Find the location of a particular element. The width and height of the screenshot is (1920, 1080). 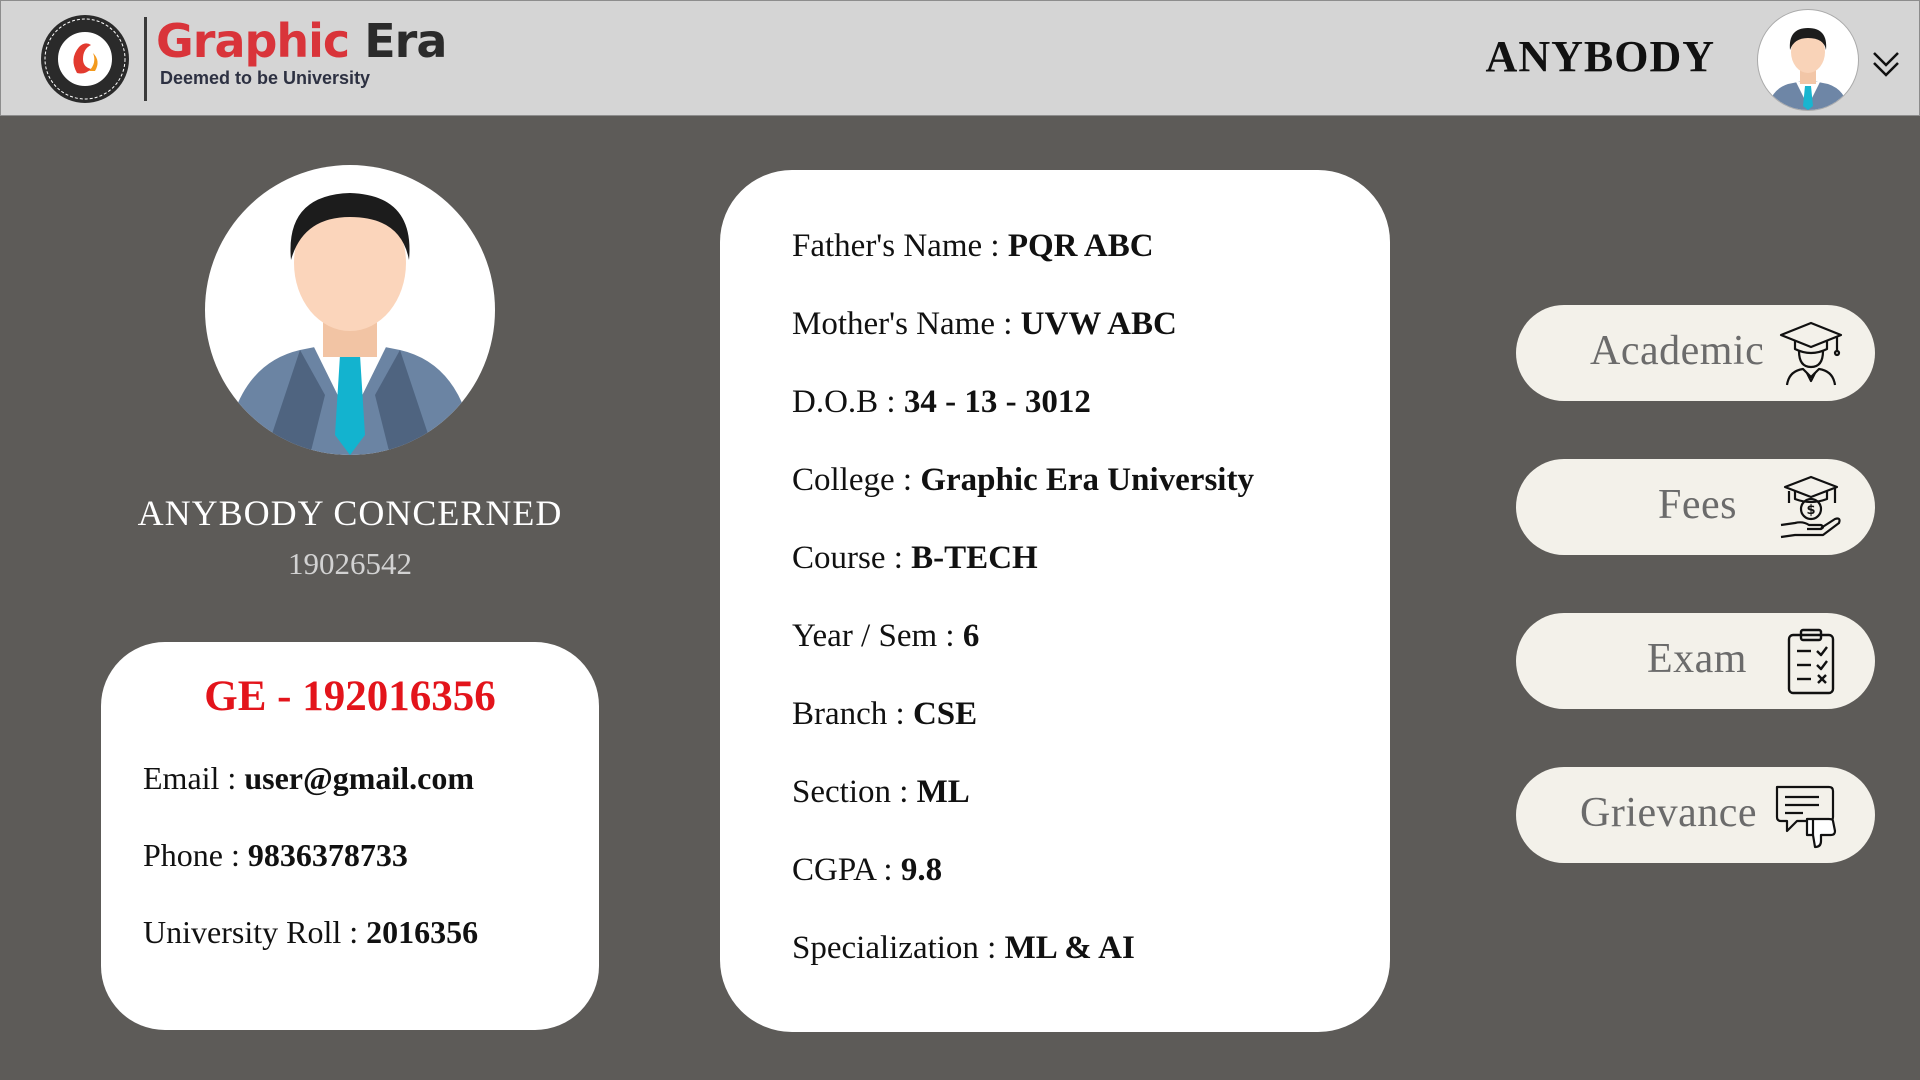

fees-button-label: Fees is located at coordinates (1697, 505).